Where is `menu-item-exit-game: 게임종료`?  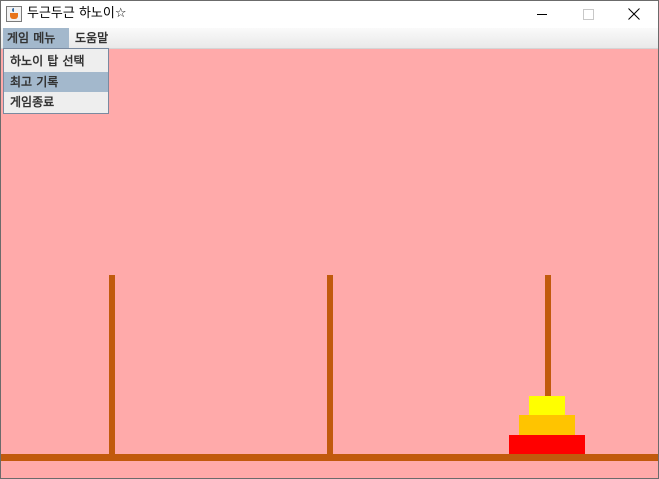
menu-item-exit-game: 게임종료 is located at coordinates (56, 102).